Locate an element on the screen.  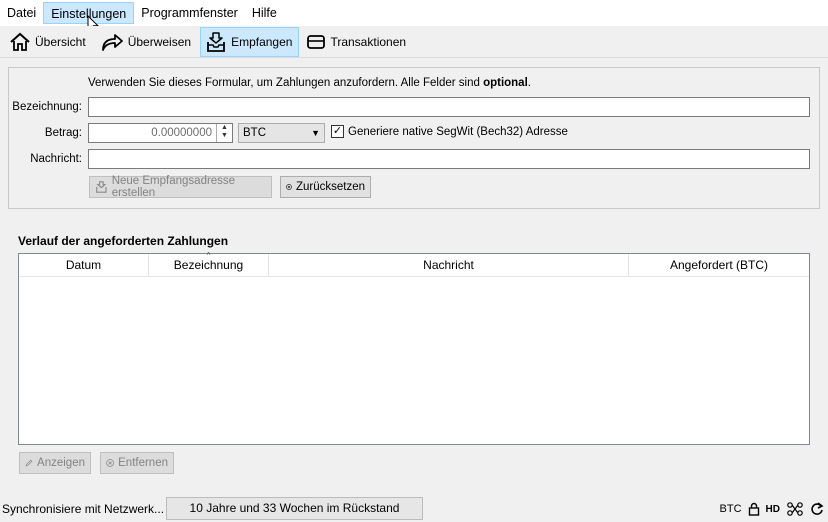
tab-overview: Übersicht is located at coordinates (48, 42).